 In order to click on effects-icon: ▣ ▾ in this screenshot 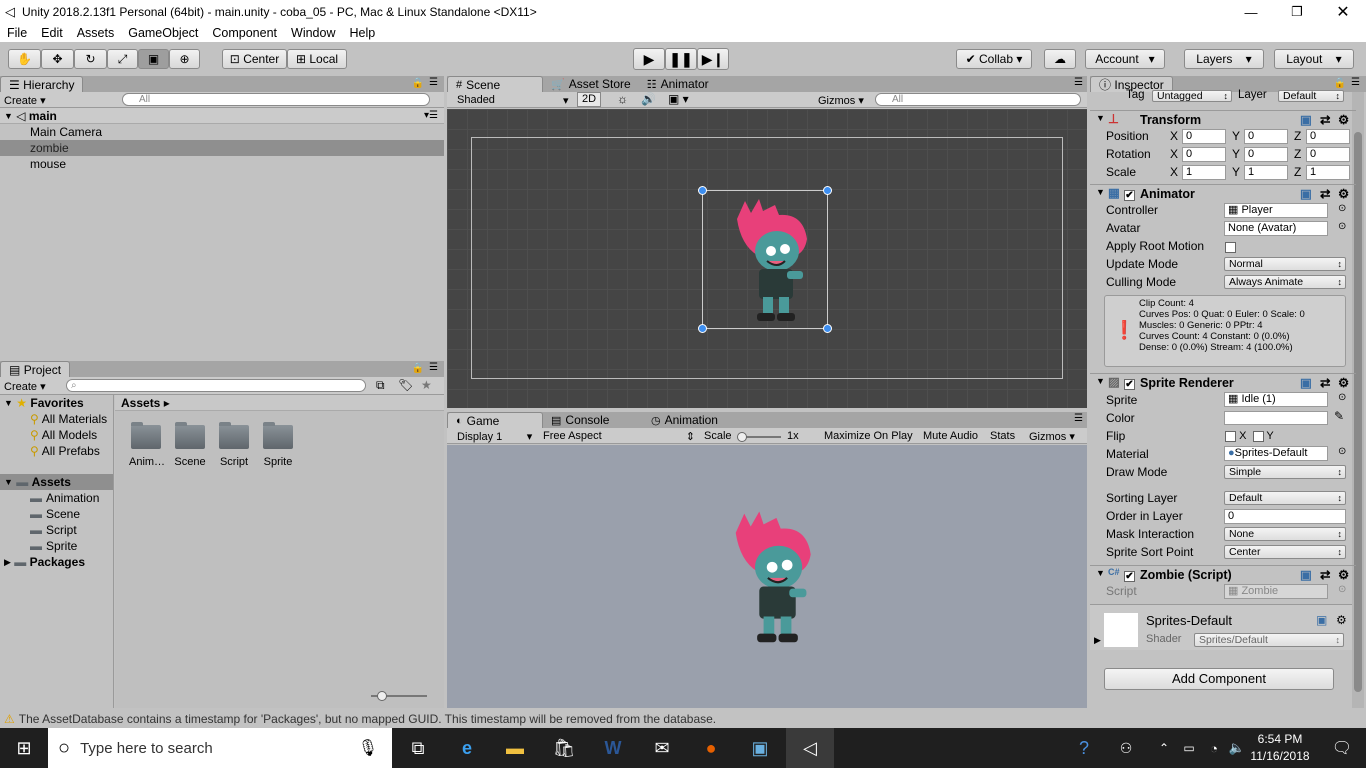, I will do `click(678, 99)`.